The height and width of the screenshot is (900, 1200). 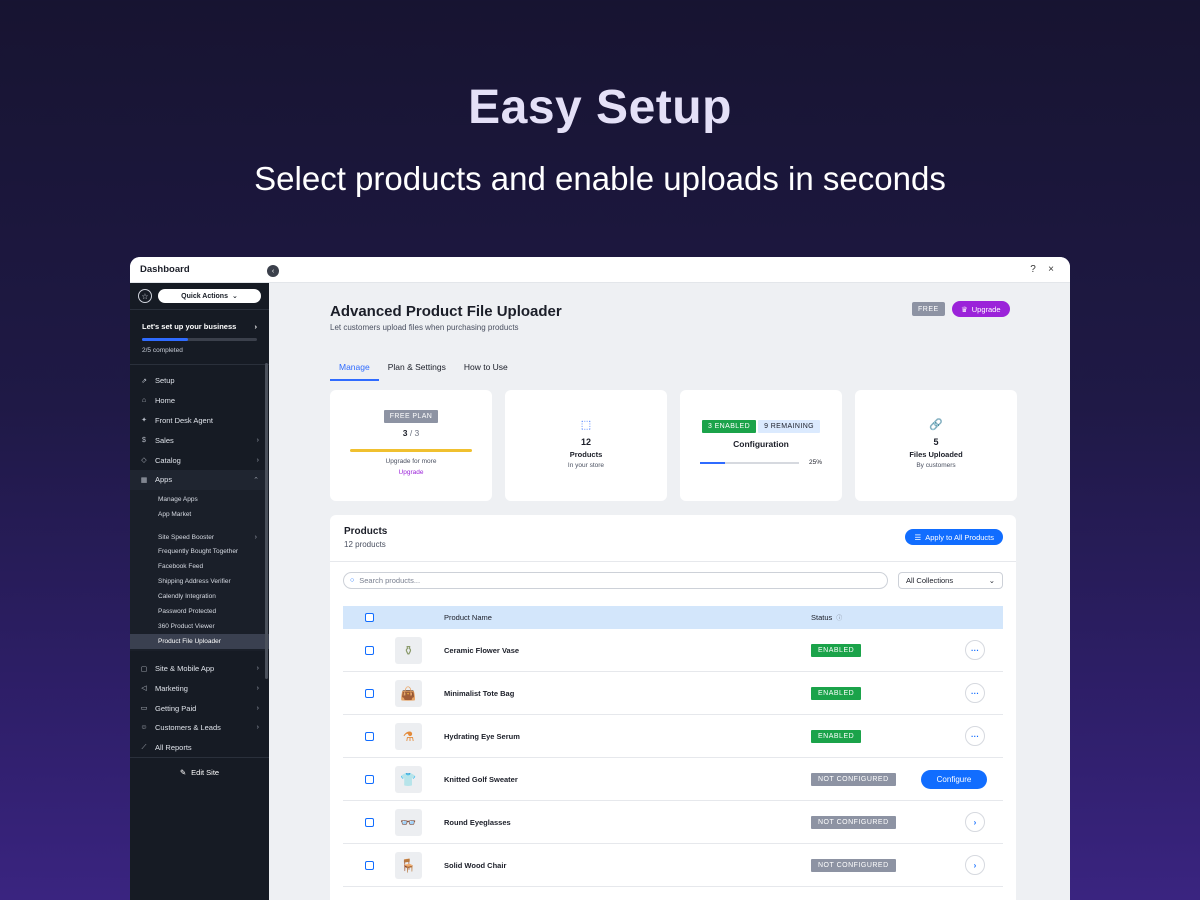 What do you see at coordinates (408, 865) in the screenshot?
I see `product-thumbnail: 🪑` at bounding box center [408, 865].